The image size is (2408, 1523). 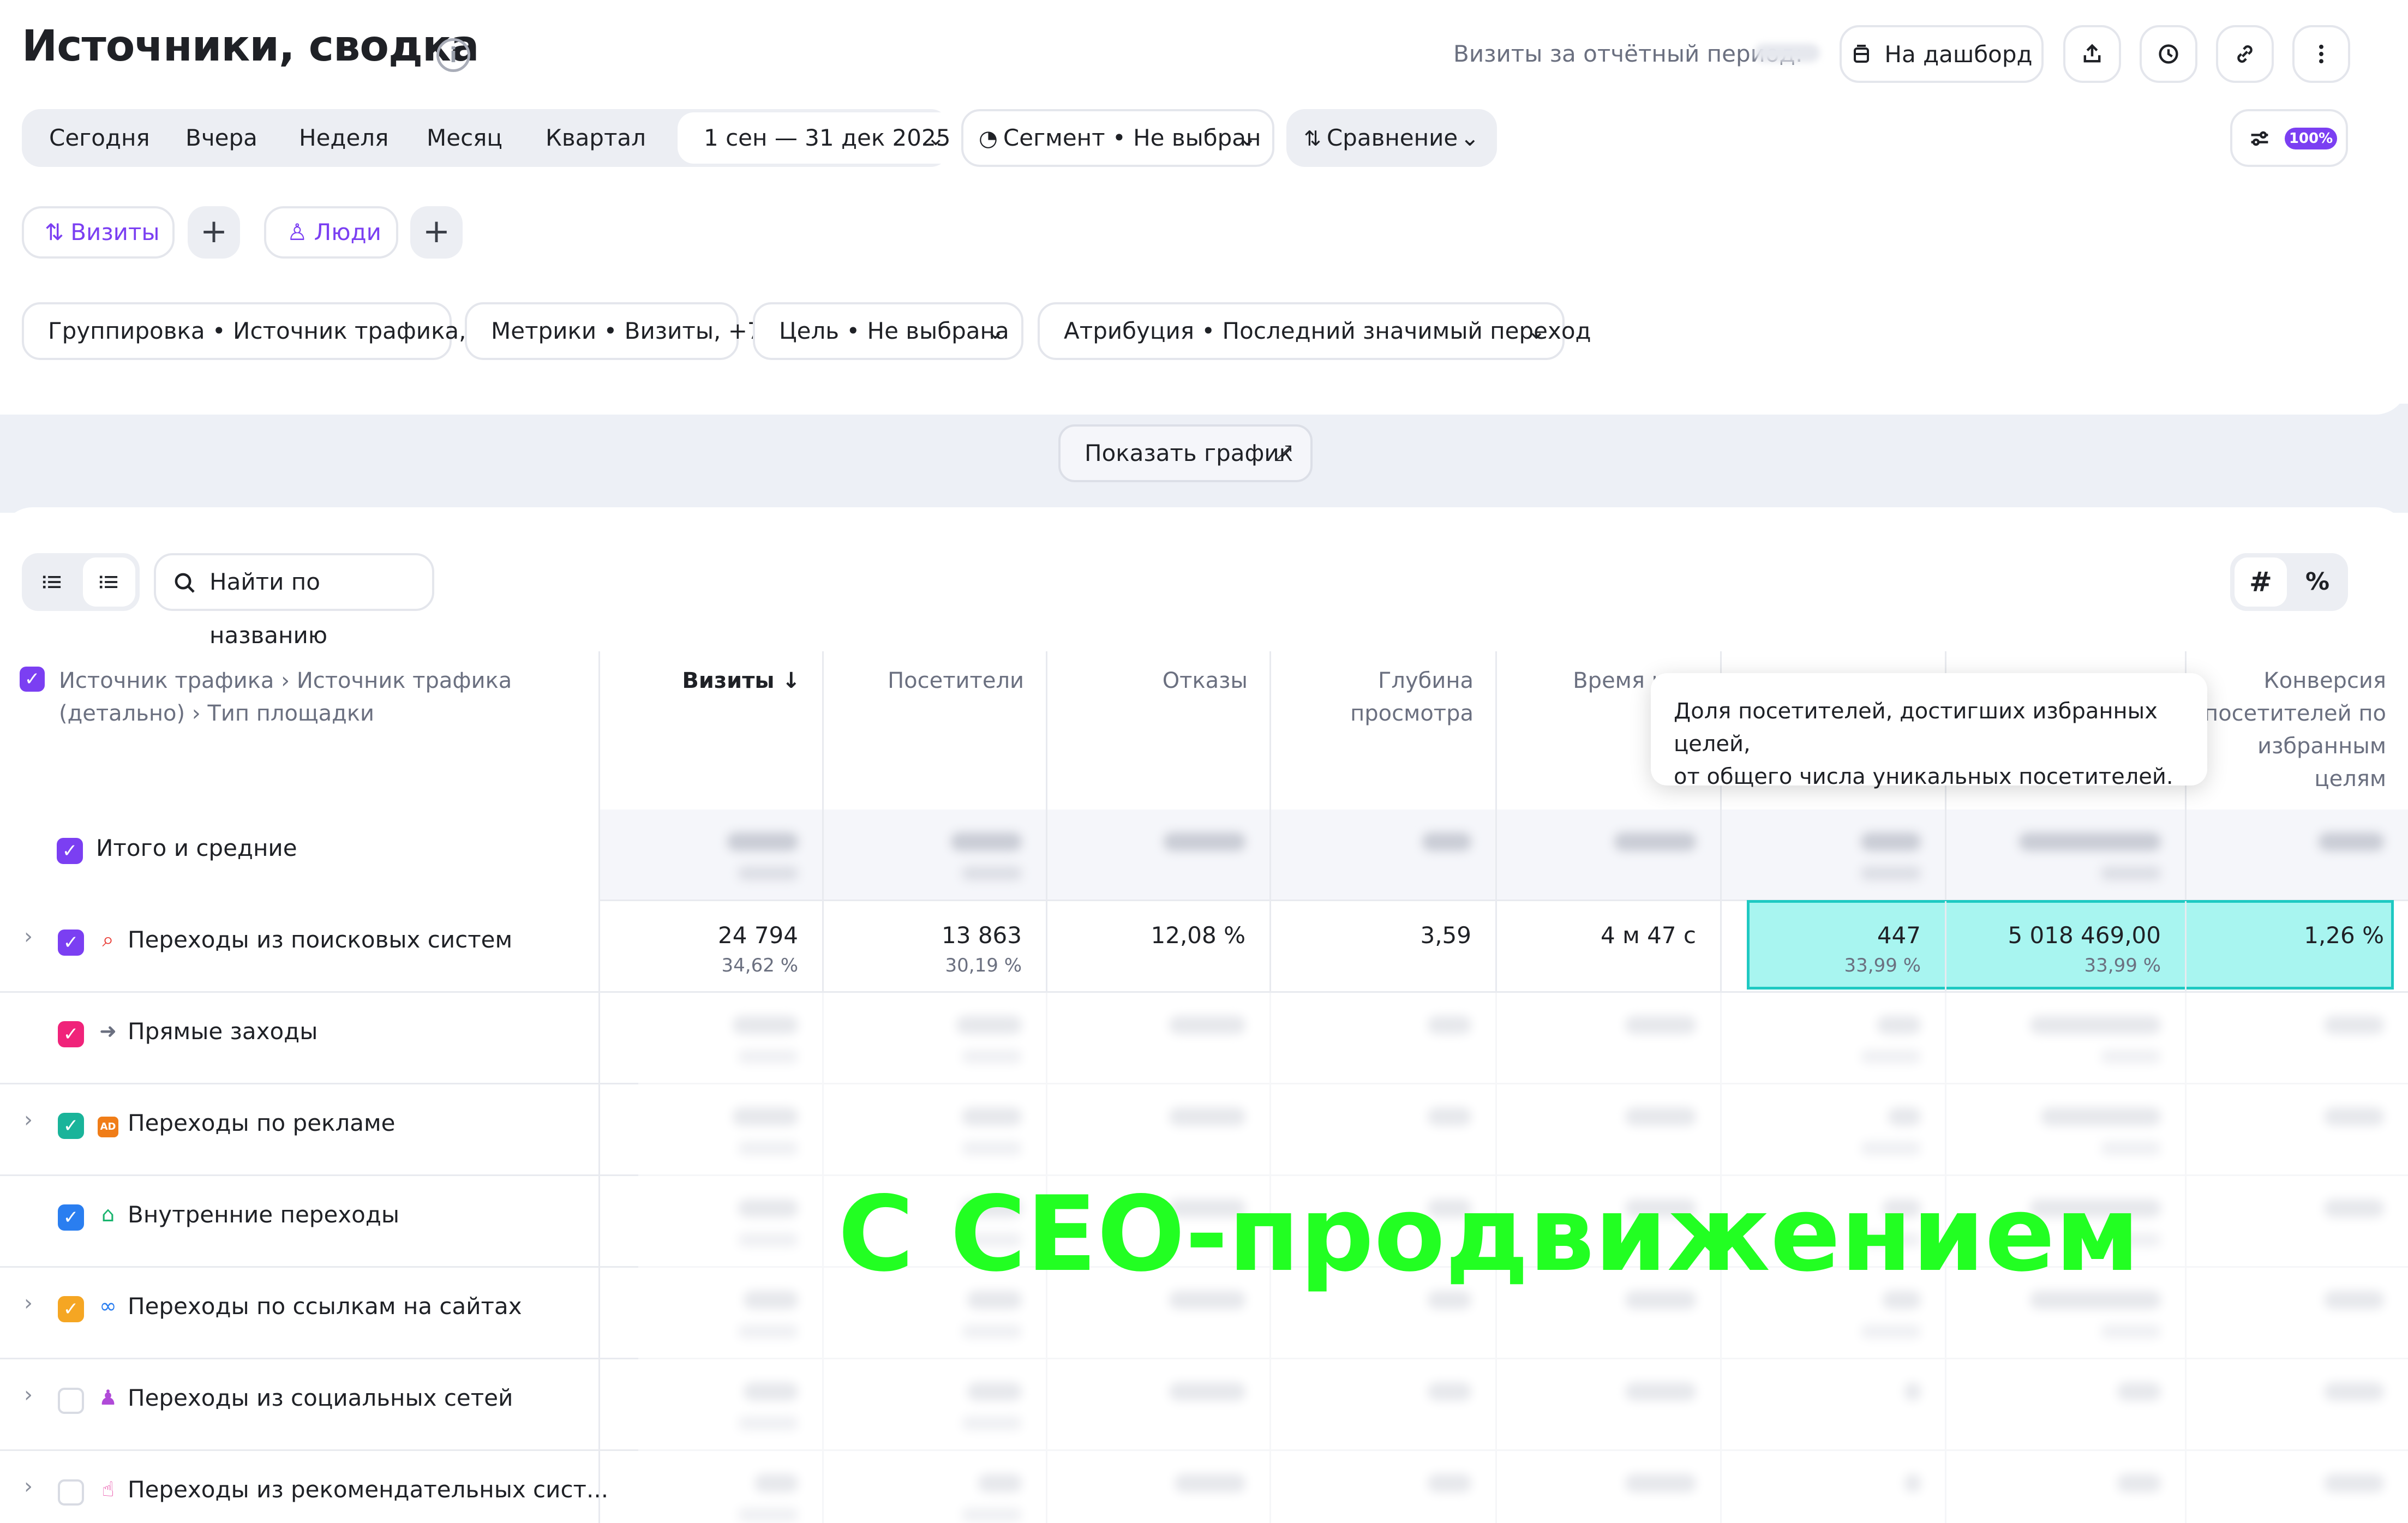 I want to click on totals-revenue-cell, so click(x=2066, y=855).